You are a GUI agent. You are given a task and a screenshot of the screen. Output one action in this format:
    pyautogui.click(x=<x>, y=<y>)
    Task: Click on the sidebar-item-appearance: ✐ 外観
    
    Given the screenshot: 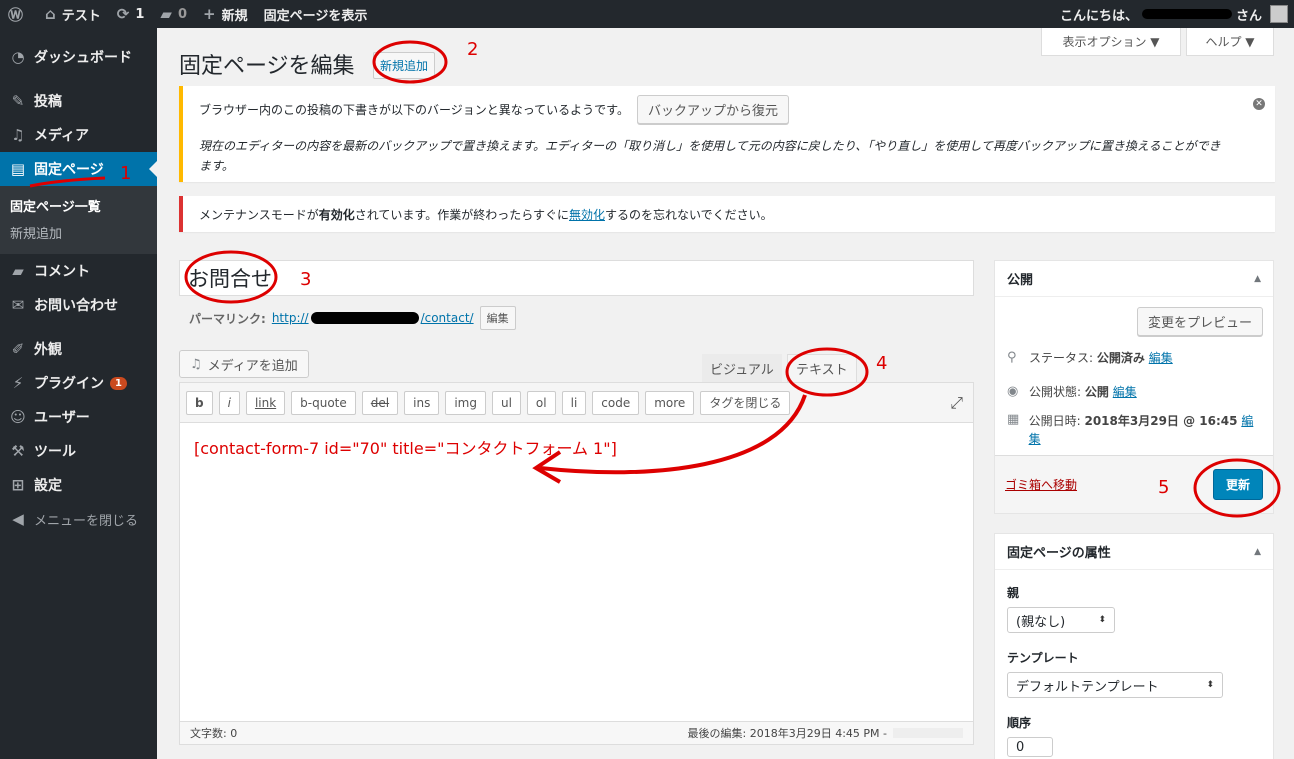 What is the action you would take?
    pyautogui.click(x=78, y=349)
    